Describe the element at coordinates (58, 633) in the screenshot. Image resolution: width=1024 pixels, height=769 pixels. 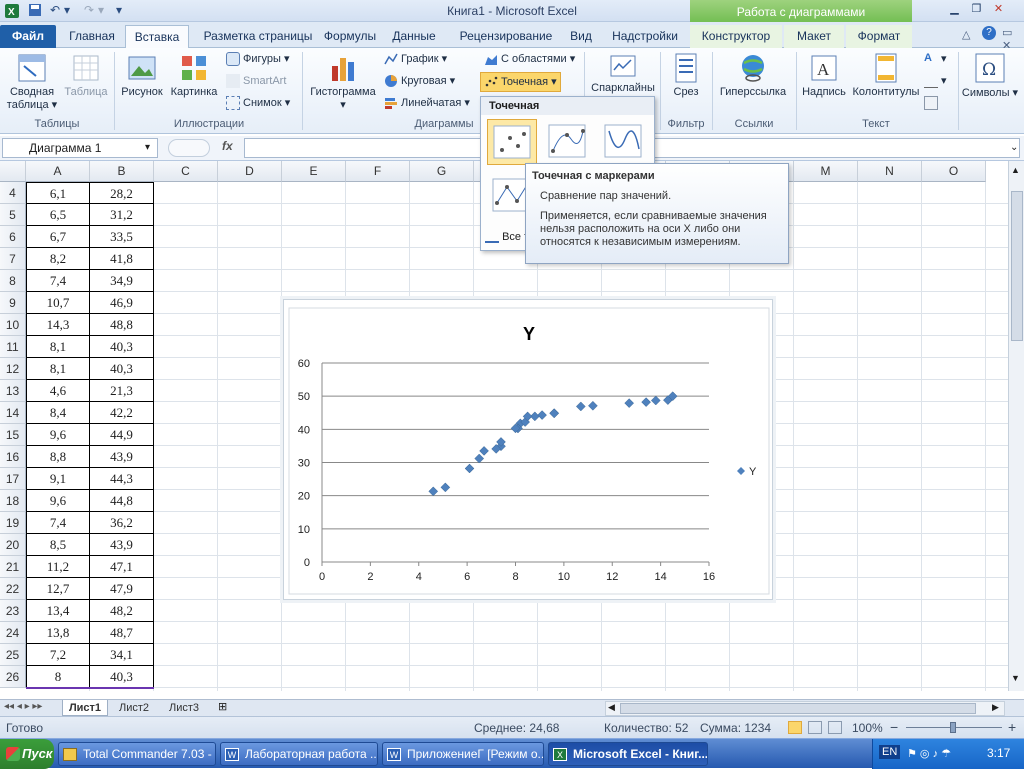
I see `cell-a: 13,8` at that location.